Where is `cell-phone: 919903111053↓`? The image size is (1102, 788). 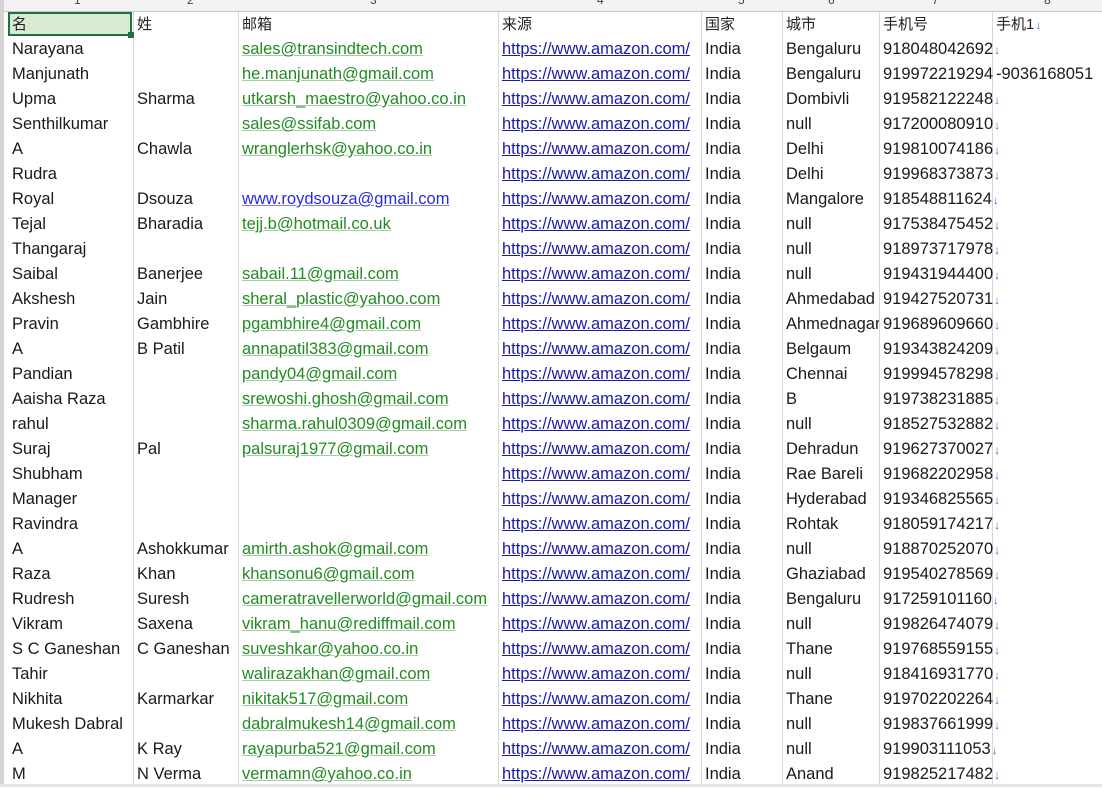
cell-phone: 919903111053↓ is located at coordinates (938, 749).